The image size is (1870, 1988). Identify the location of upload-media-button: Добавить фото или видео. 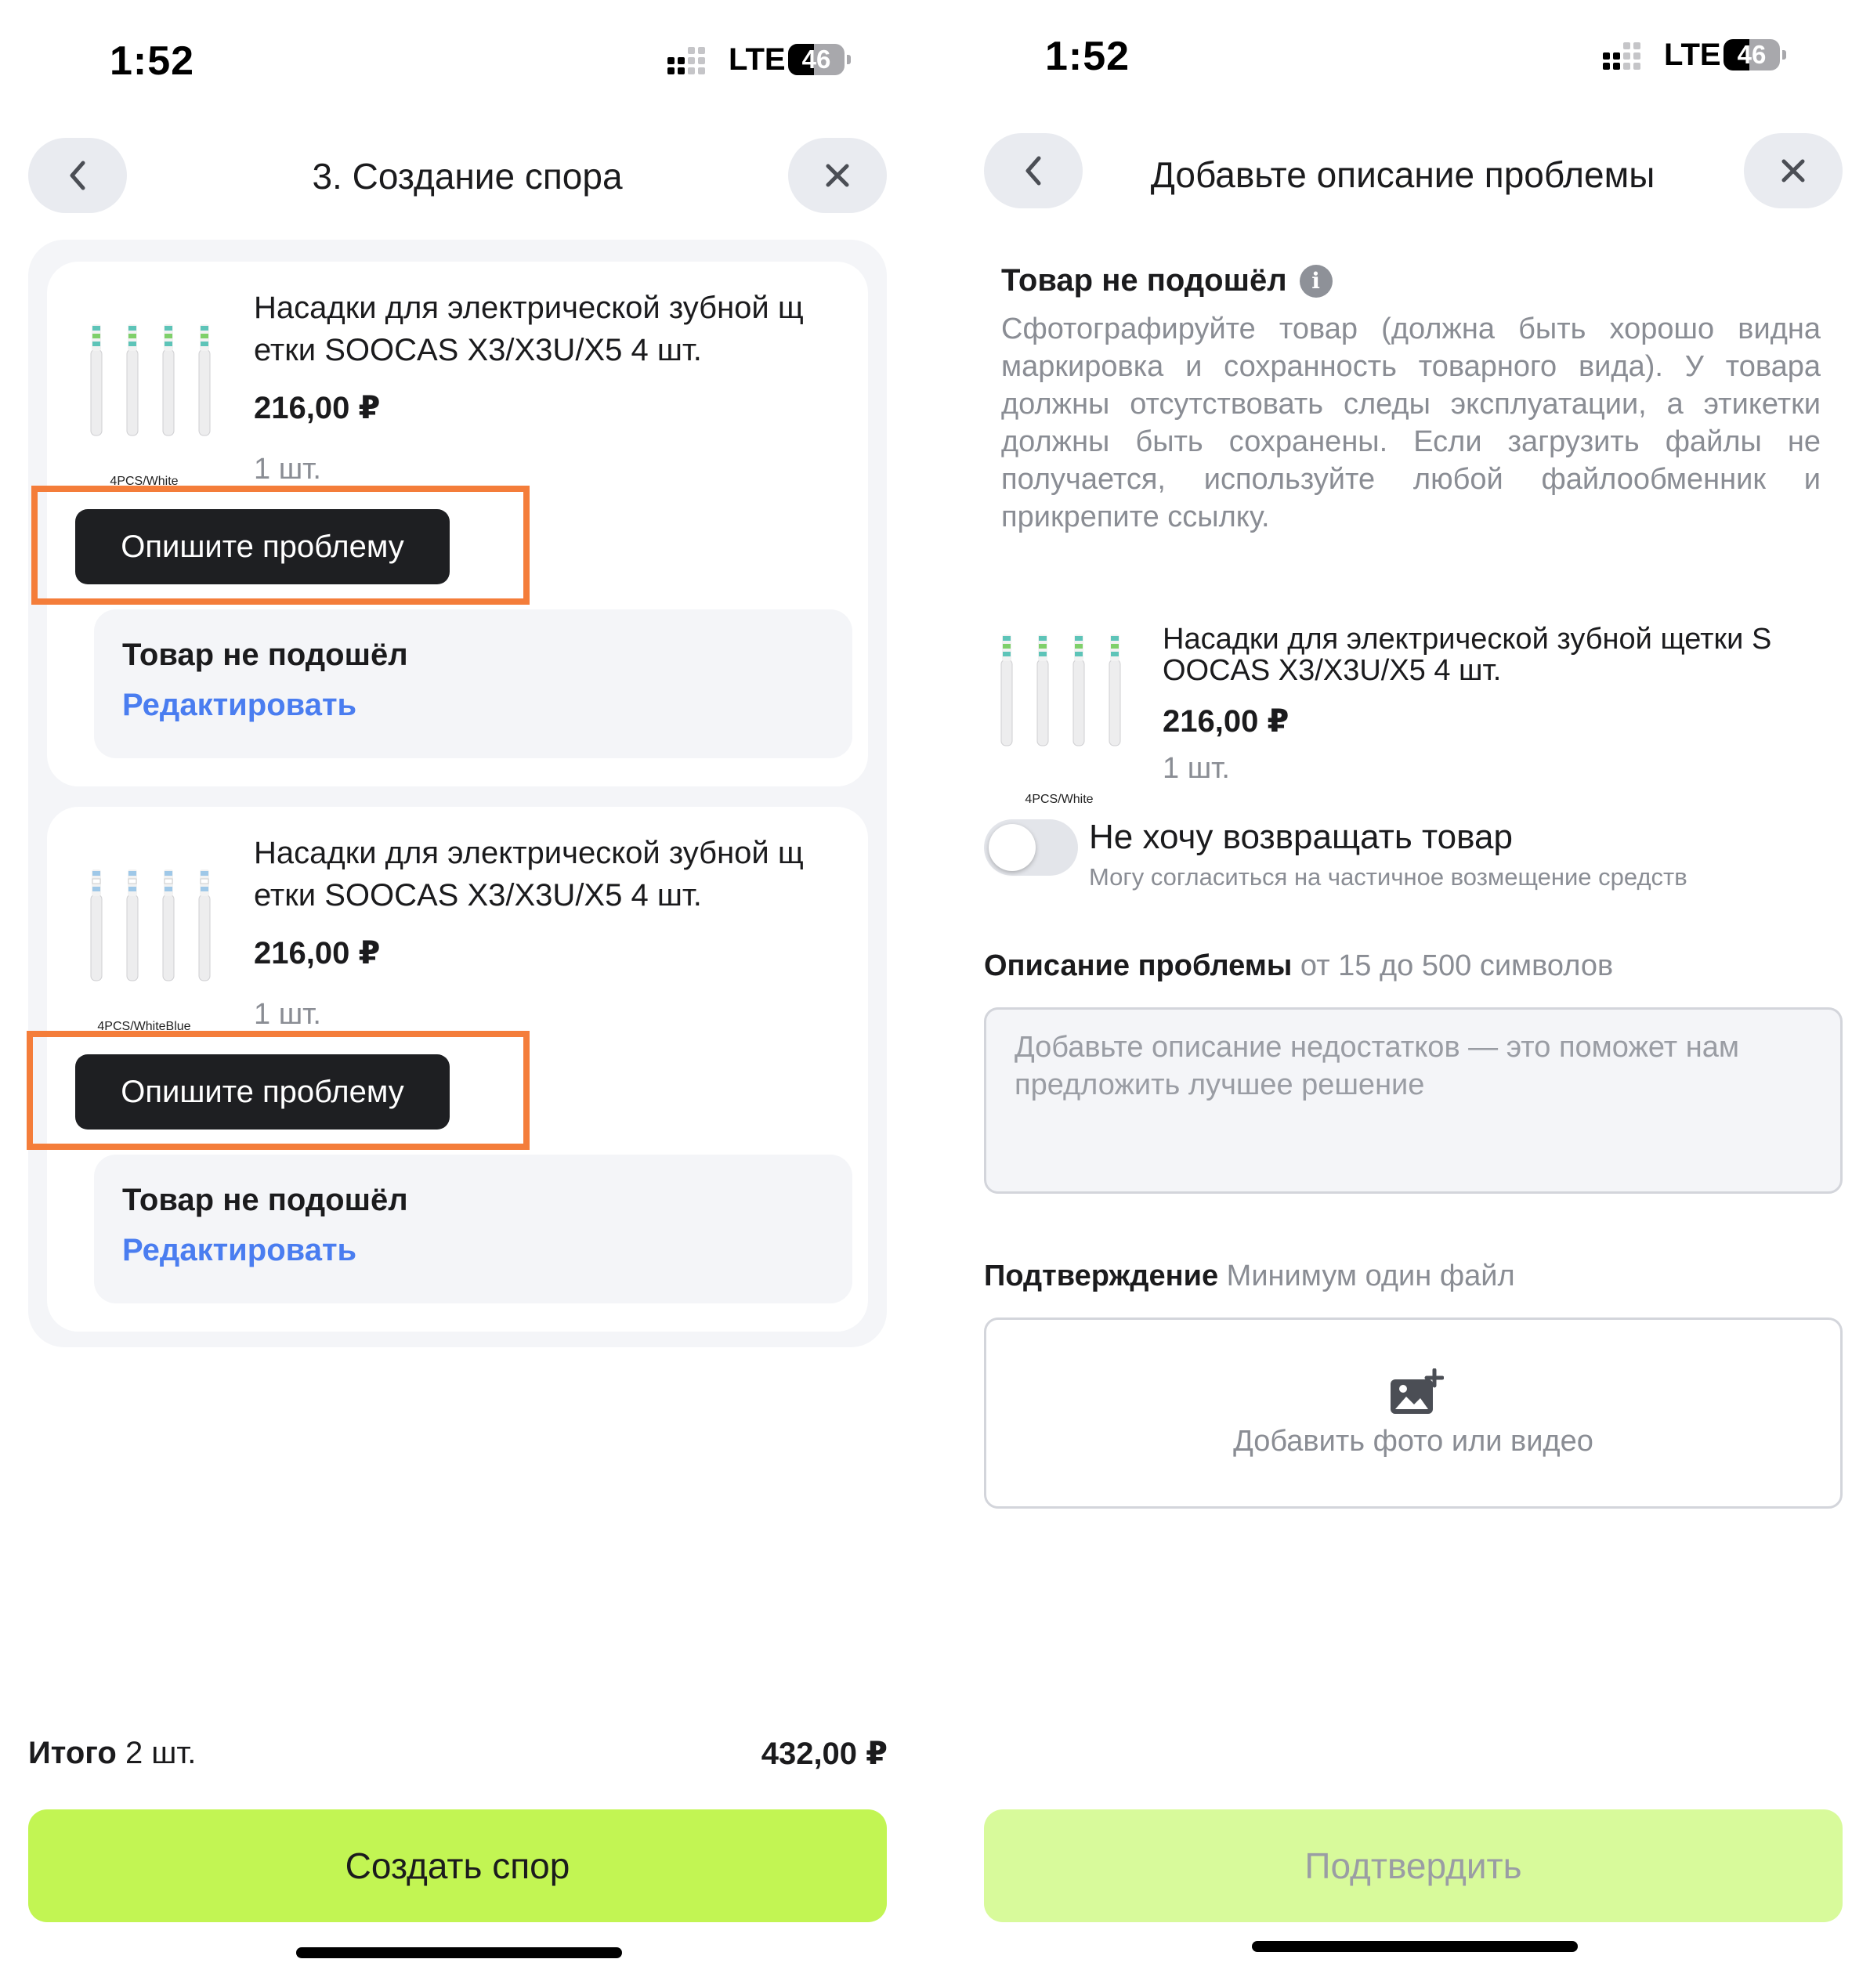
(1413, 1413).